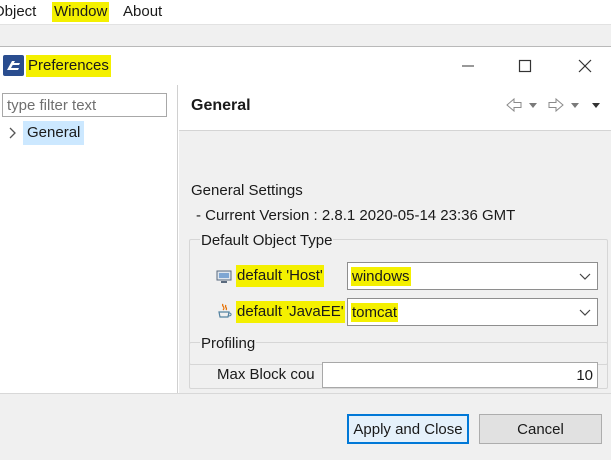  I want to click on javaee-type-select: tomcat, so click(472, 312).